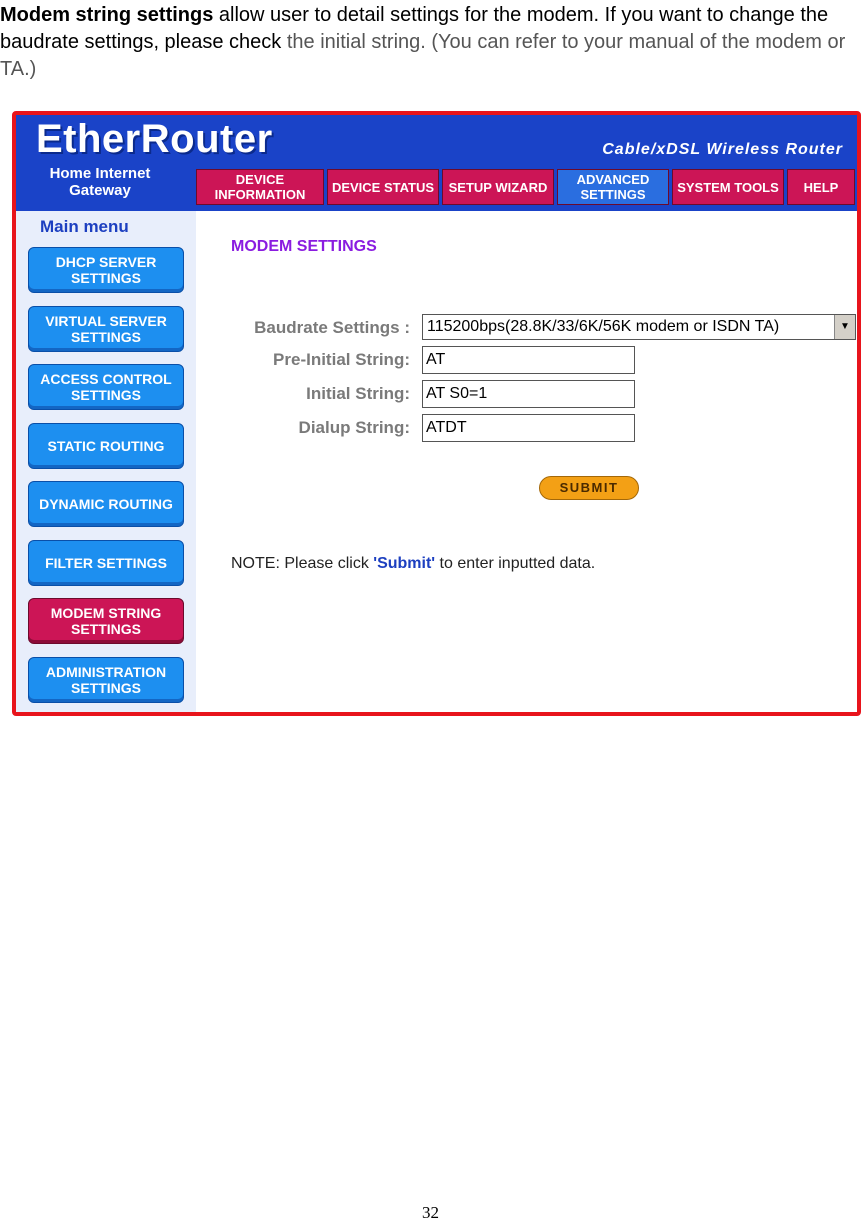 Image resolution: width=861 pixels, height=1223 pixels. Describe the element at coordinates (528, 394) in the screenshot. I see `initial-input: AT S0=1` at that location.